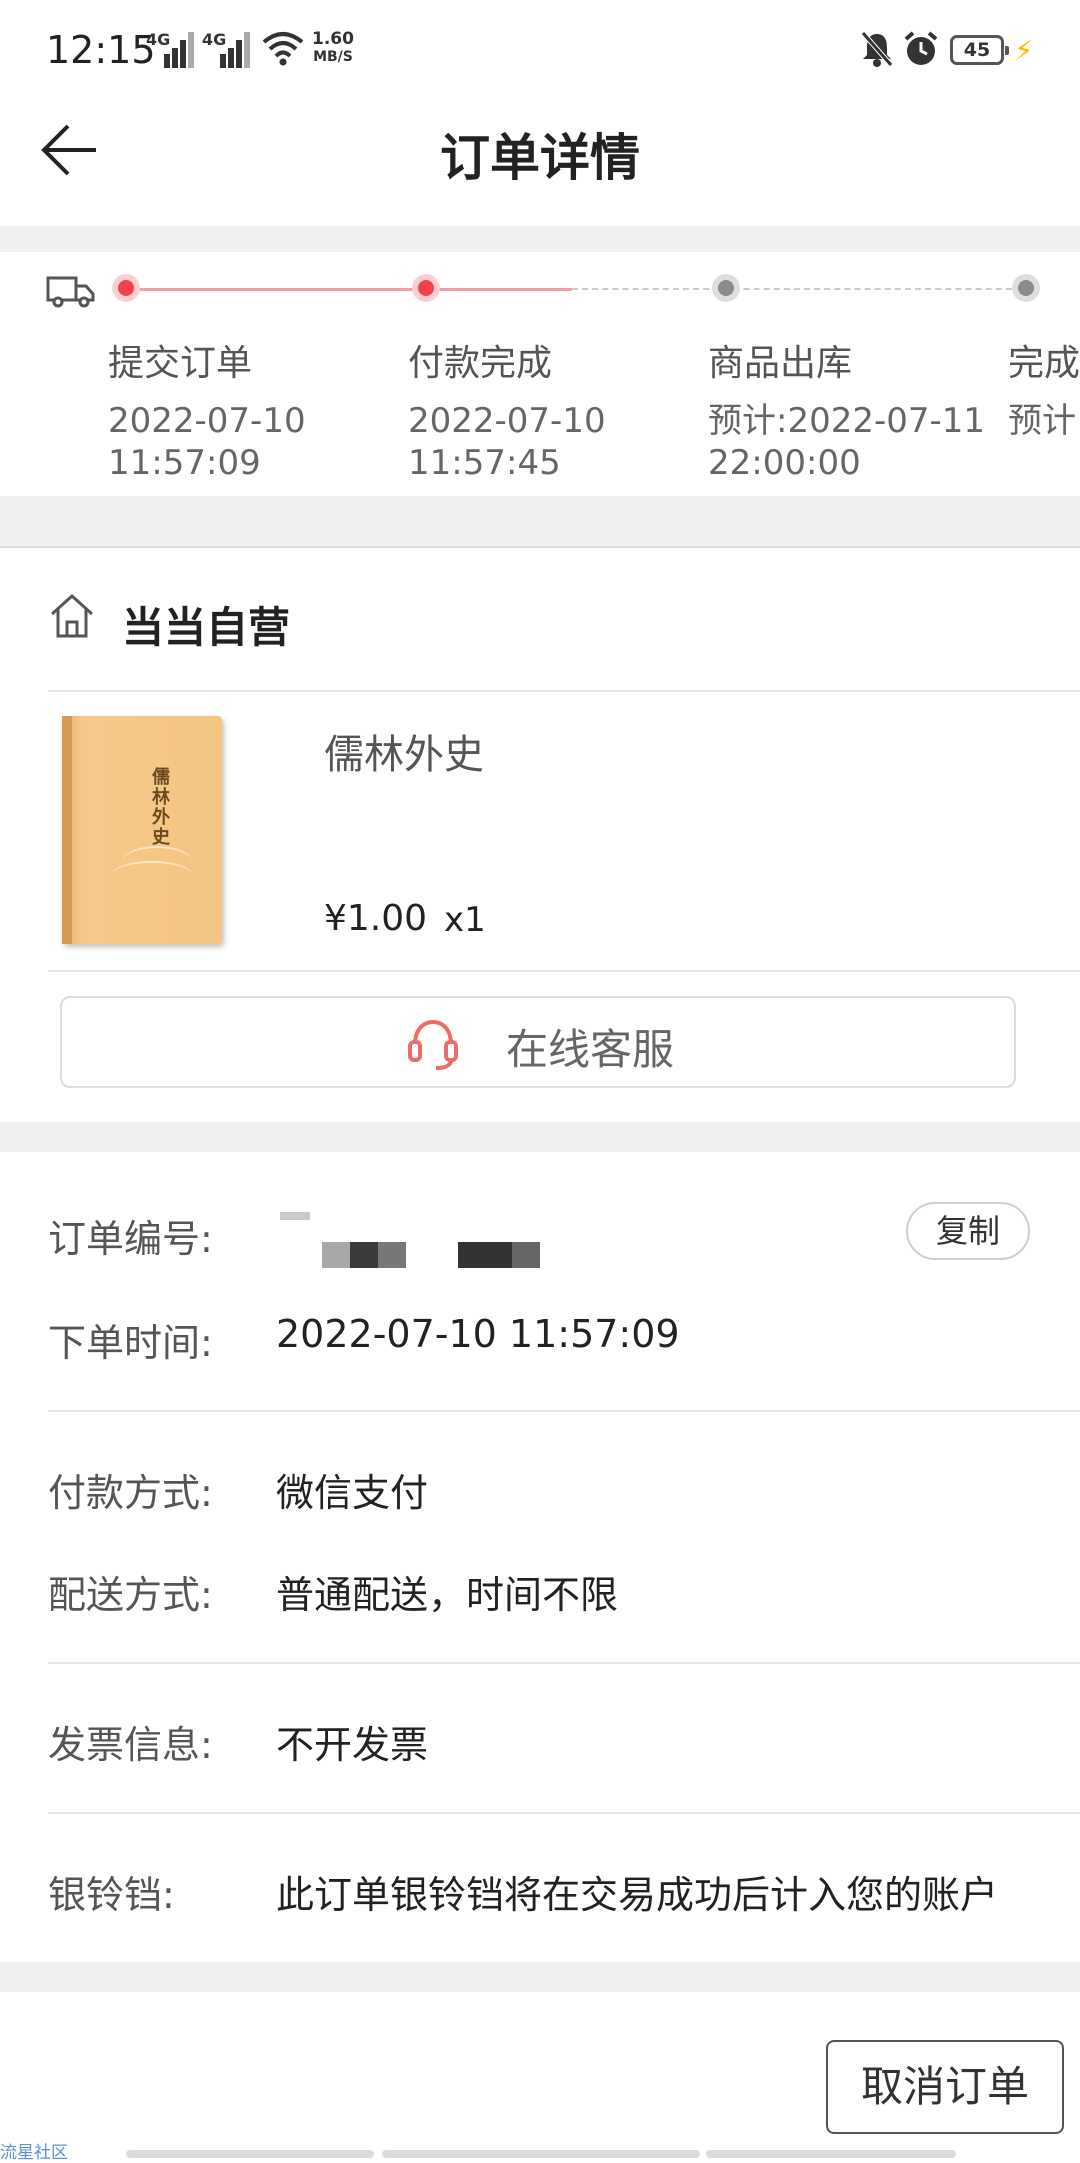 This screenshot has width=1080, height=2163. Describe the element at coordinates (404, 751) in the screenshot. I see `product-title: 儒林外史` at that location.